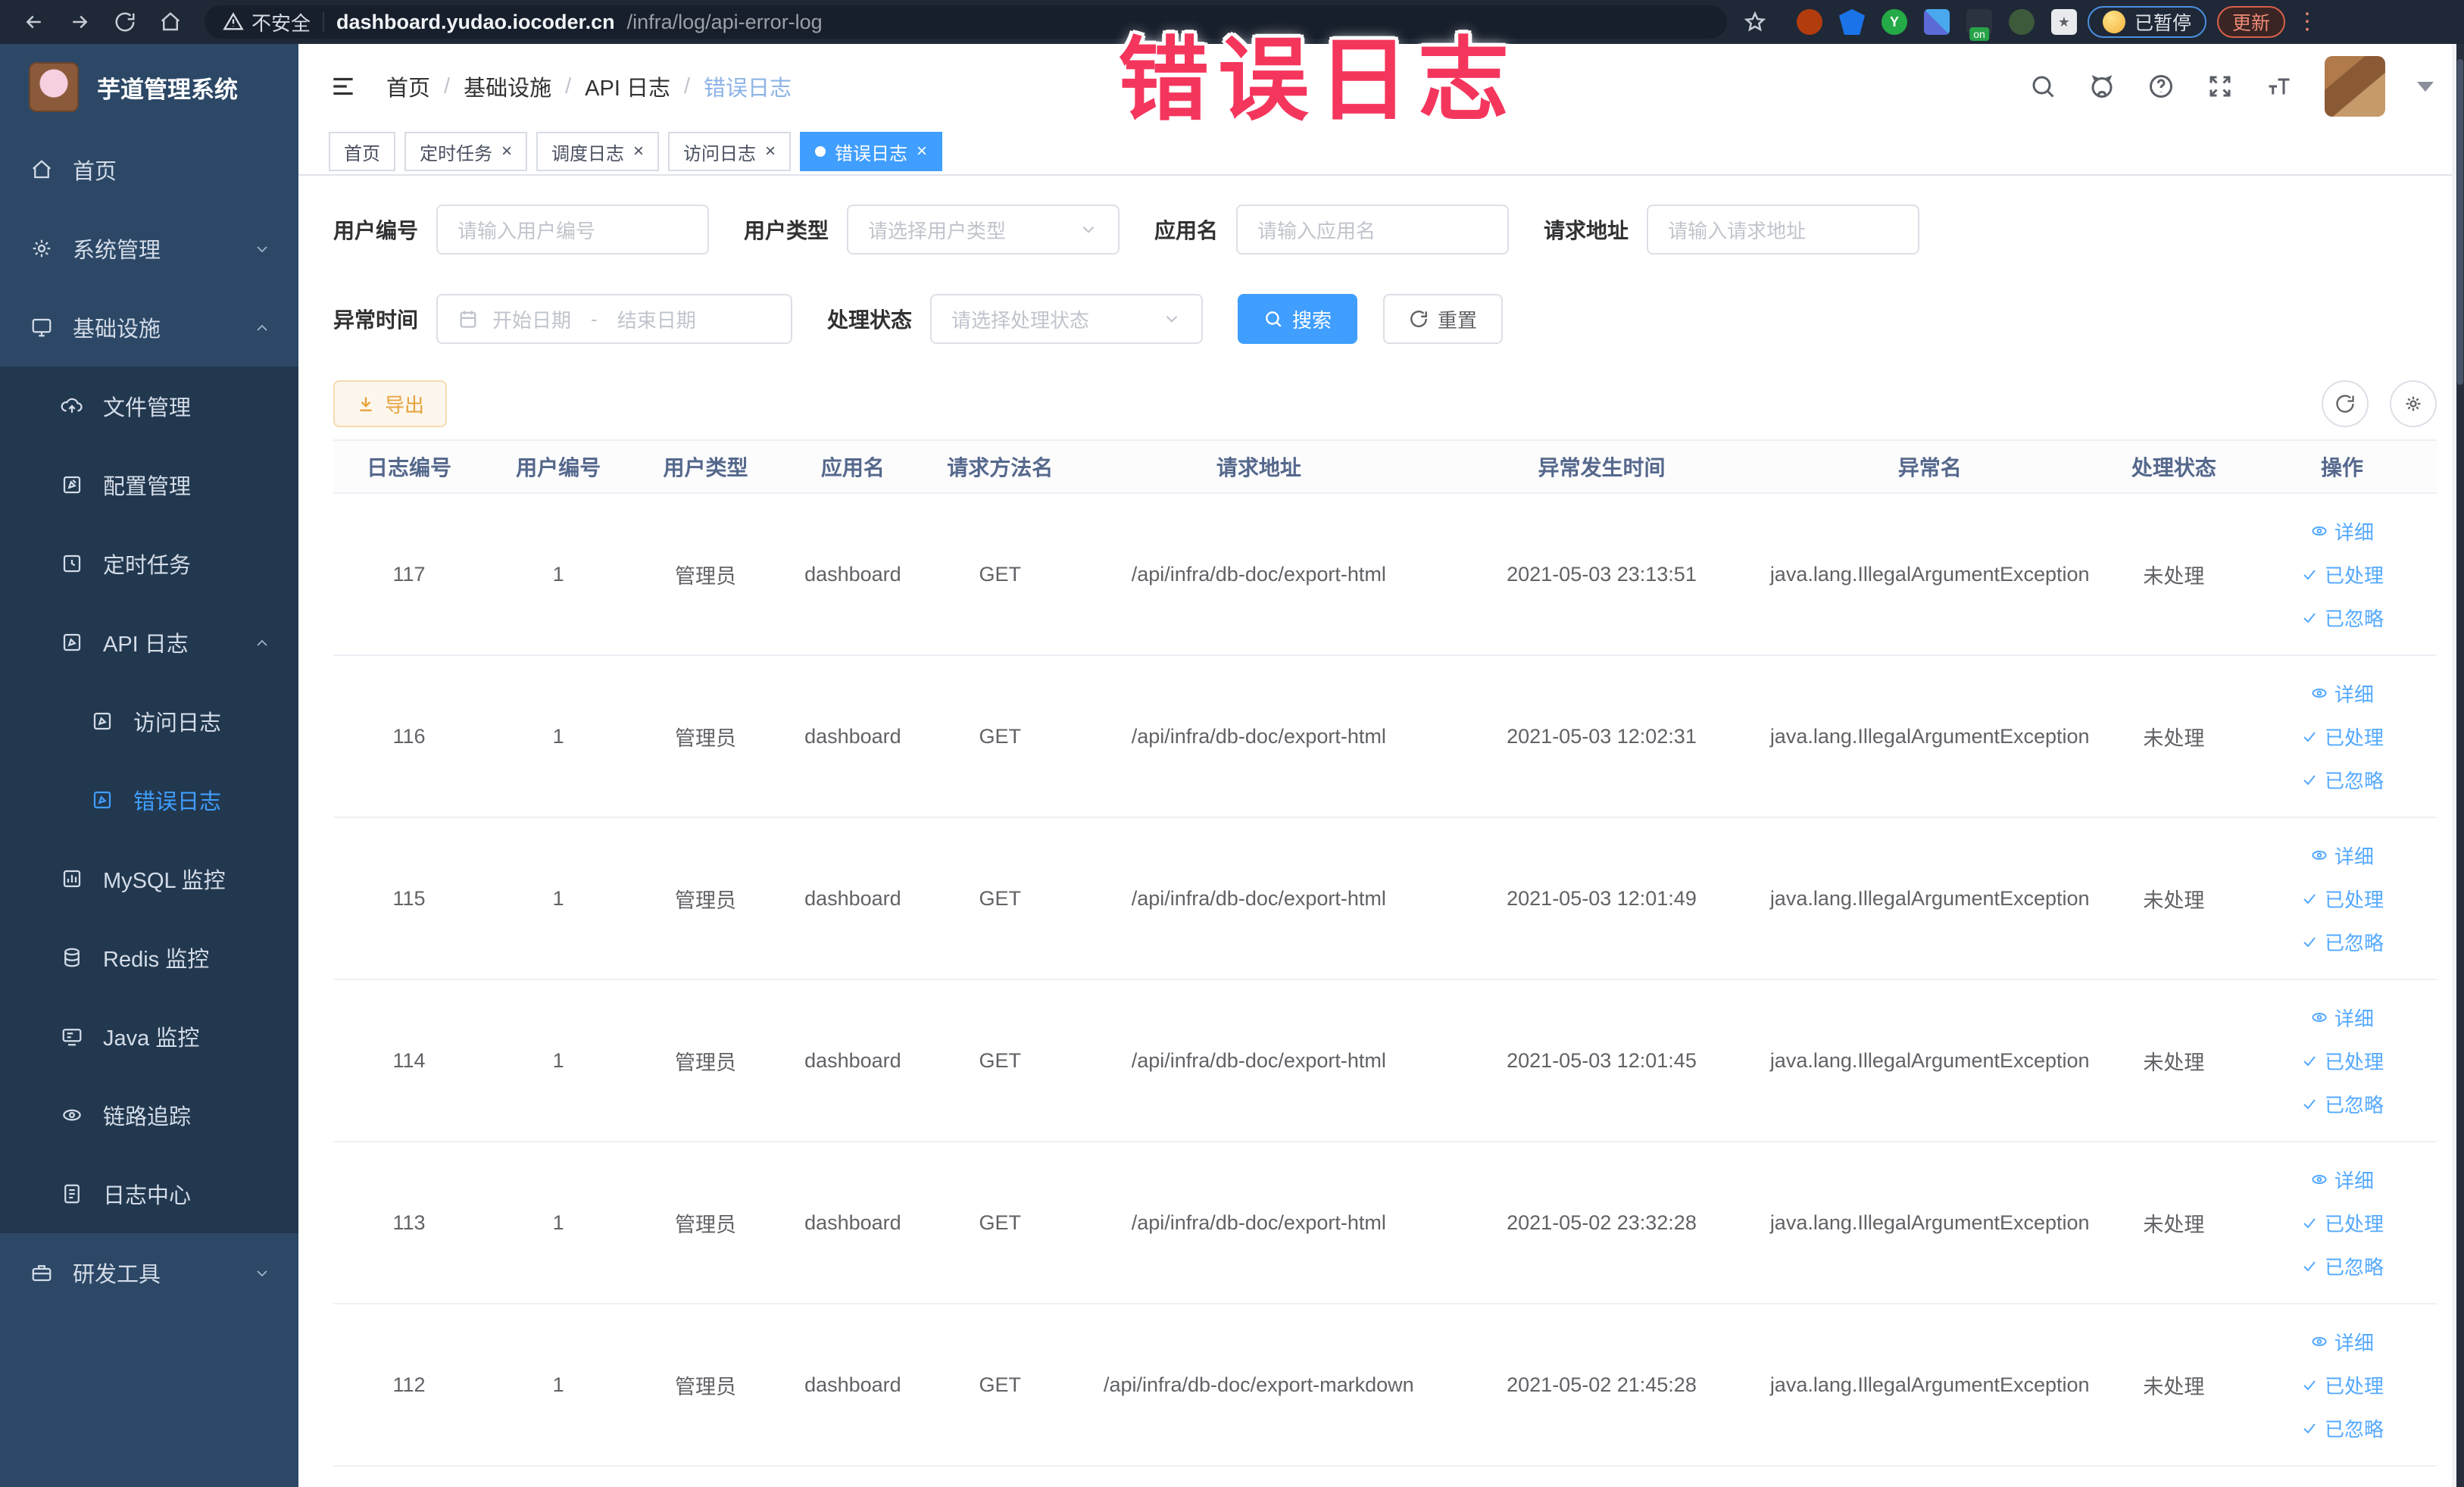 The width and height of the screenshot is (2464, 1487). Describe the element at coordinates (2460, 222) in the screenshot. I see `scrollbar-thumb` at that location.